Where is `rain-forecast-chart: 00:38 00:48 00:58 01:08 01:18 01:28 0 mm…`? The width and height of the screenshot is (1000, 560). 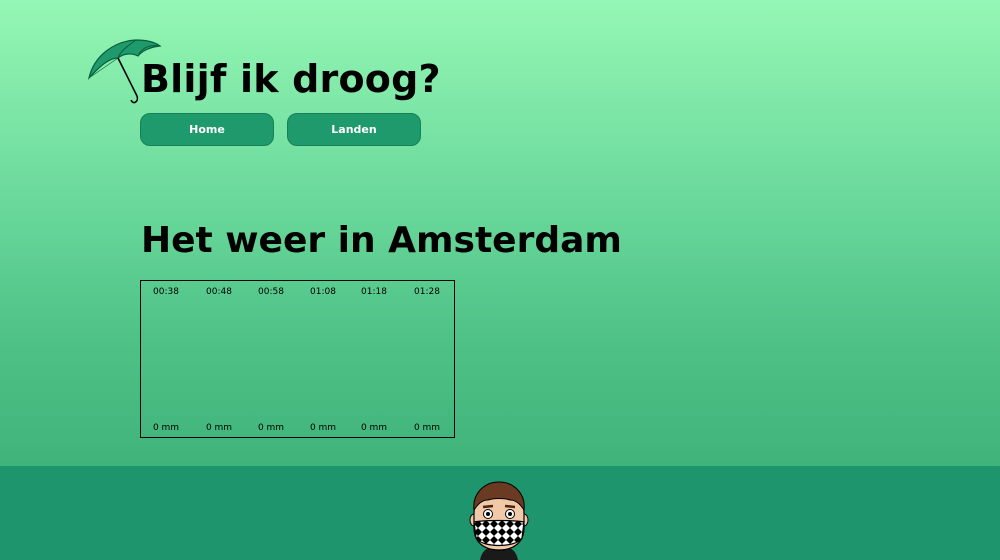
rain-forecast-chart: 00:38 00:48 00:58 01:08 01:18 01:28 0 mm… is located at coordinates (297, 359).